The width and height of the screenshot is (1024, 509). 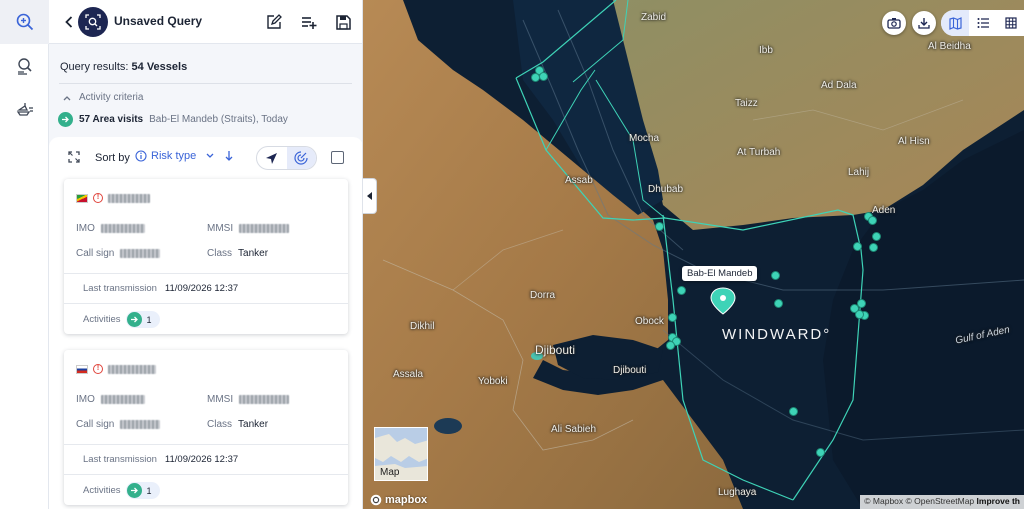 I want to click on mmsi-label: MMSI, so click(x=220, y=399).